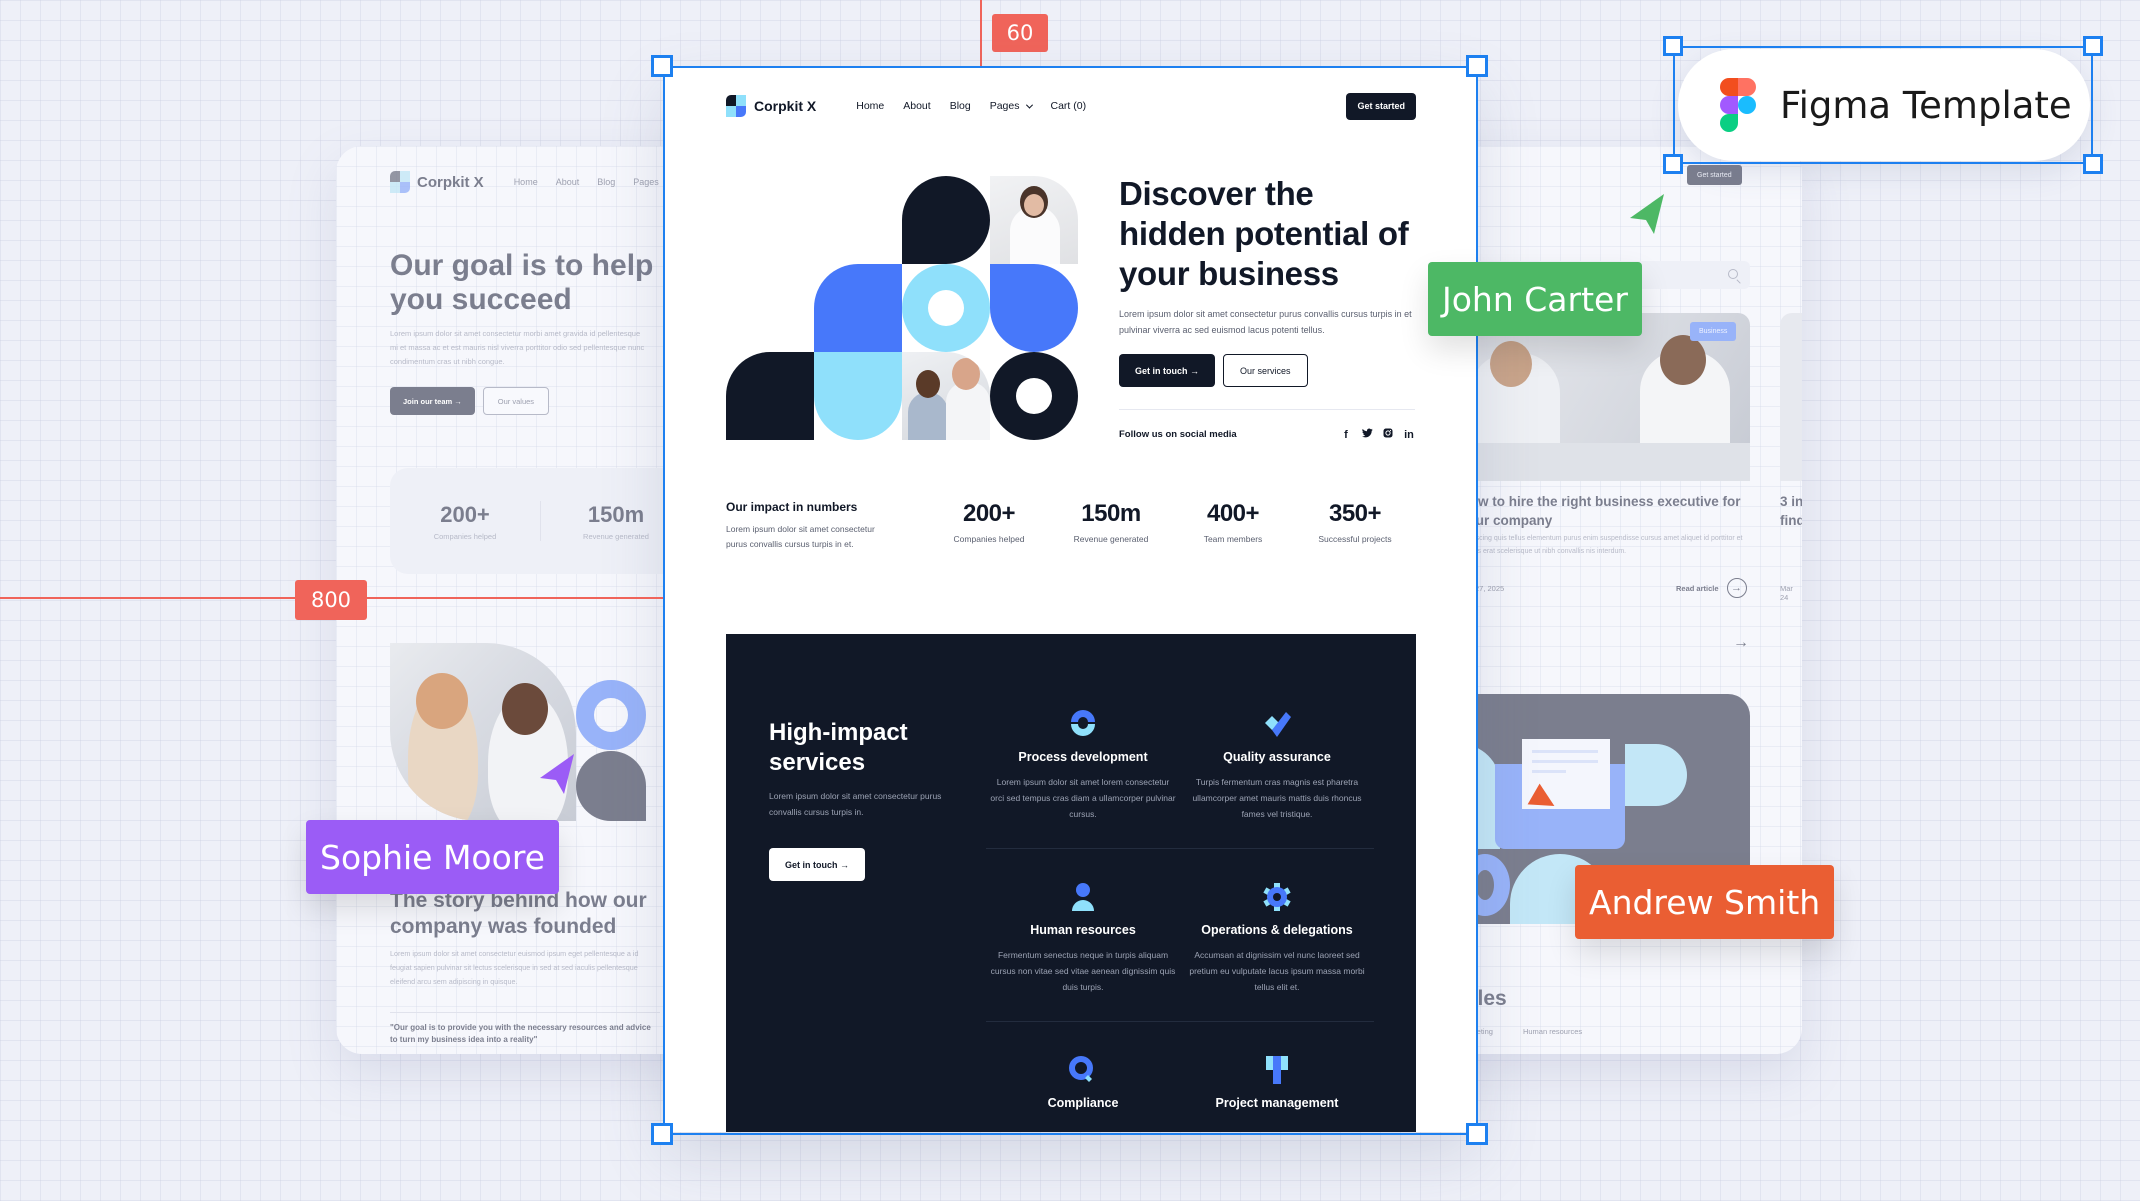  What do you see at coordinates (1409, 435) in the screenshot?
I see `linkedin-icon: in` at bounding box center [1409, 435].